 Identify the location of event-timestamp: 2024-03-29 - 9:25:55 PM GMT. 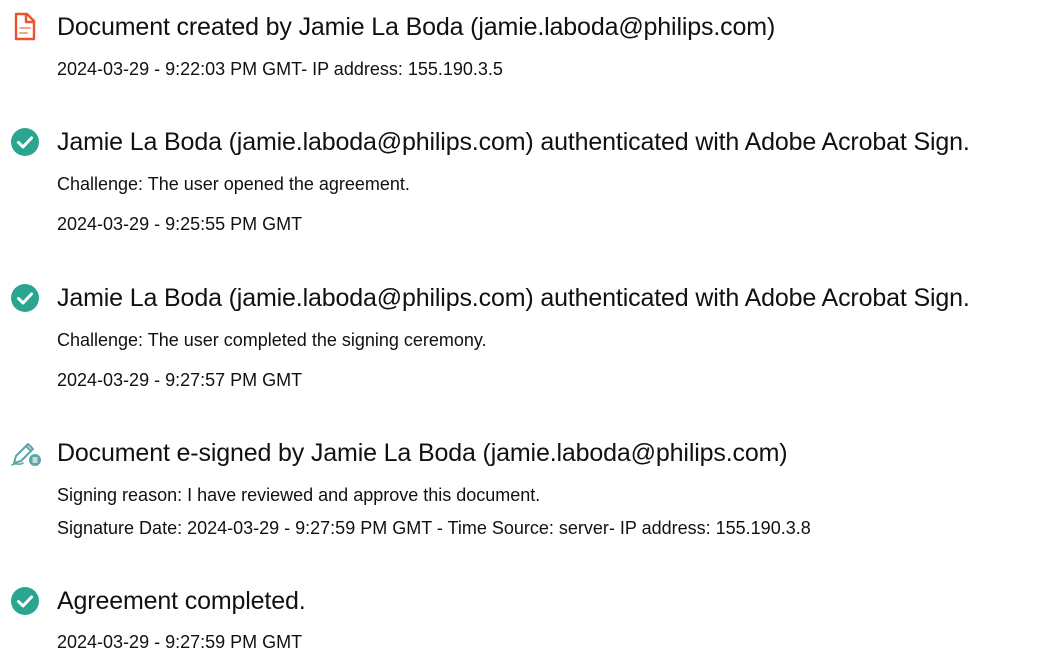
(180, 224).